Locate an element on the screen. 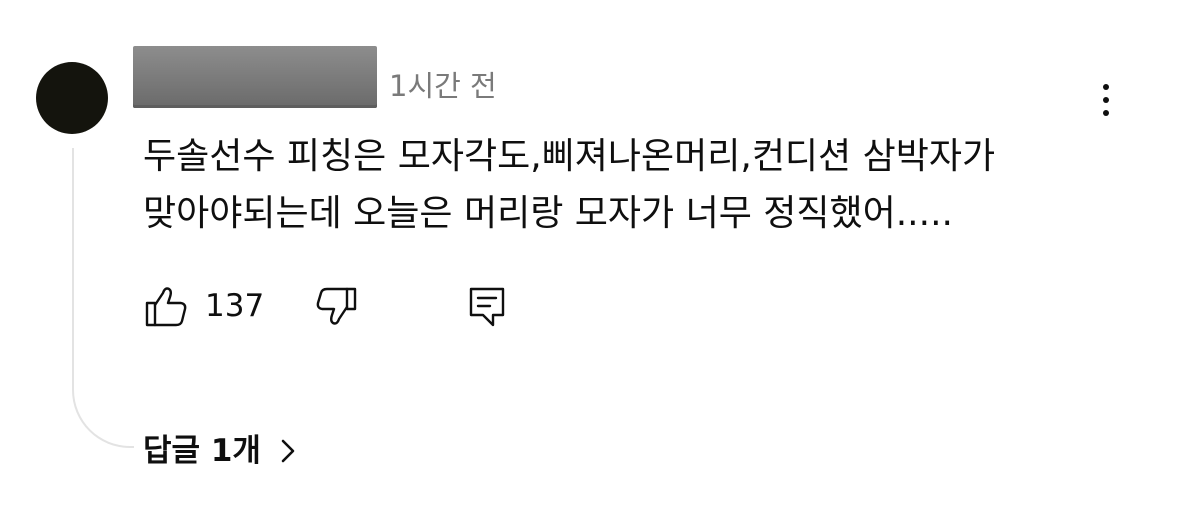  thumbs-down-icon is located at coordinates (336, 306).